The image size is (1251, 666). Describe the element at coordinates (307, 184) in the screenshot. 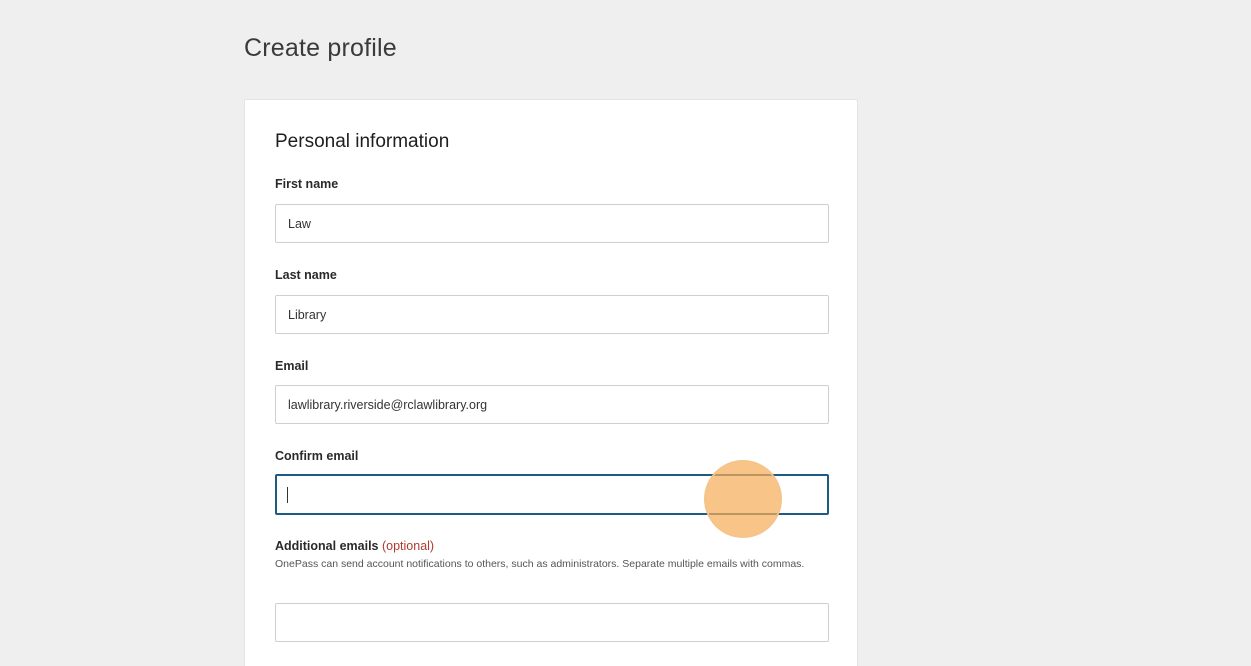

I see `first-name-label: First name` at that location.